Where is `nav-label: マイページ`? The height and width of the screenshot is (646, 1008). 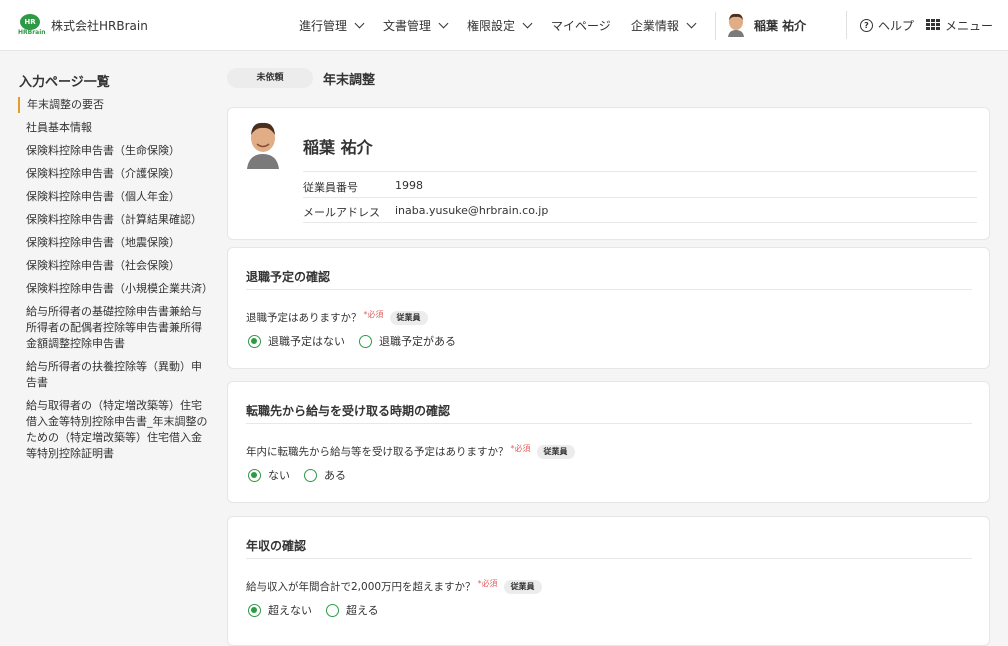 nav-label: マイページ is located at coordinates (581, 26).